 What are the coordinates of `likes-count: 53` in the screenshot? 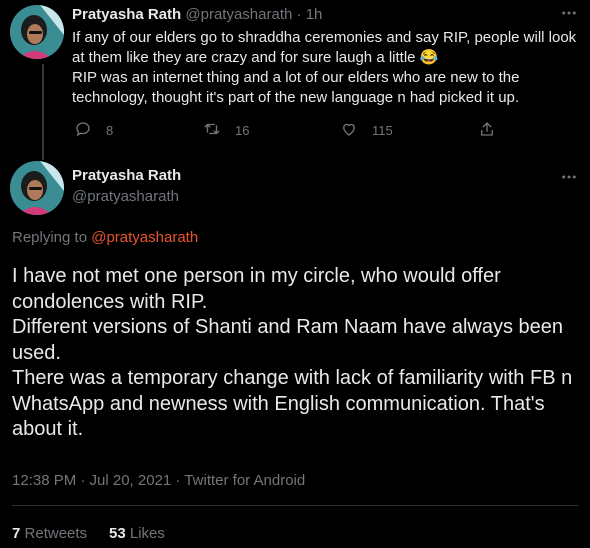 It's located at (117, 533).